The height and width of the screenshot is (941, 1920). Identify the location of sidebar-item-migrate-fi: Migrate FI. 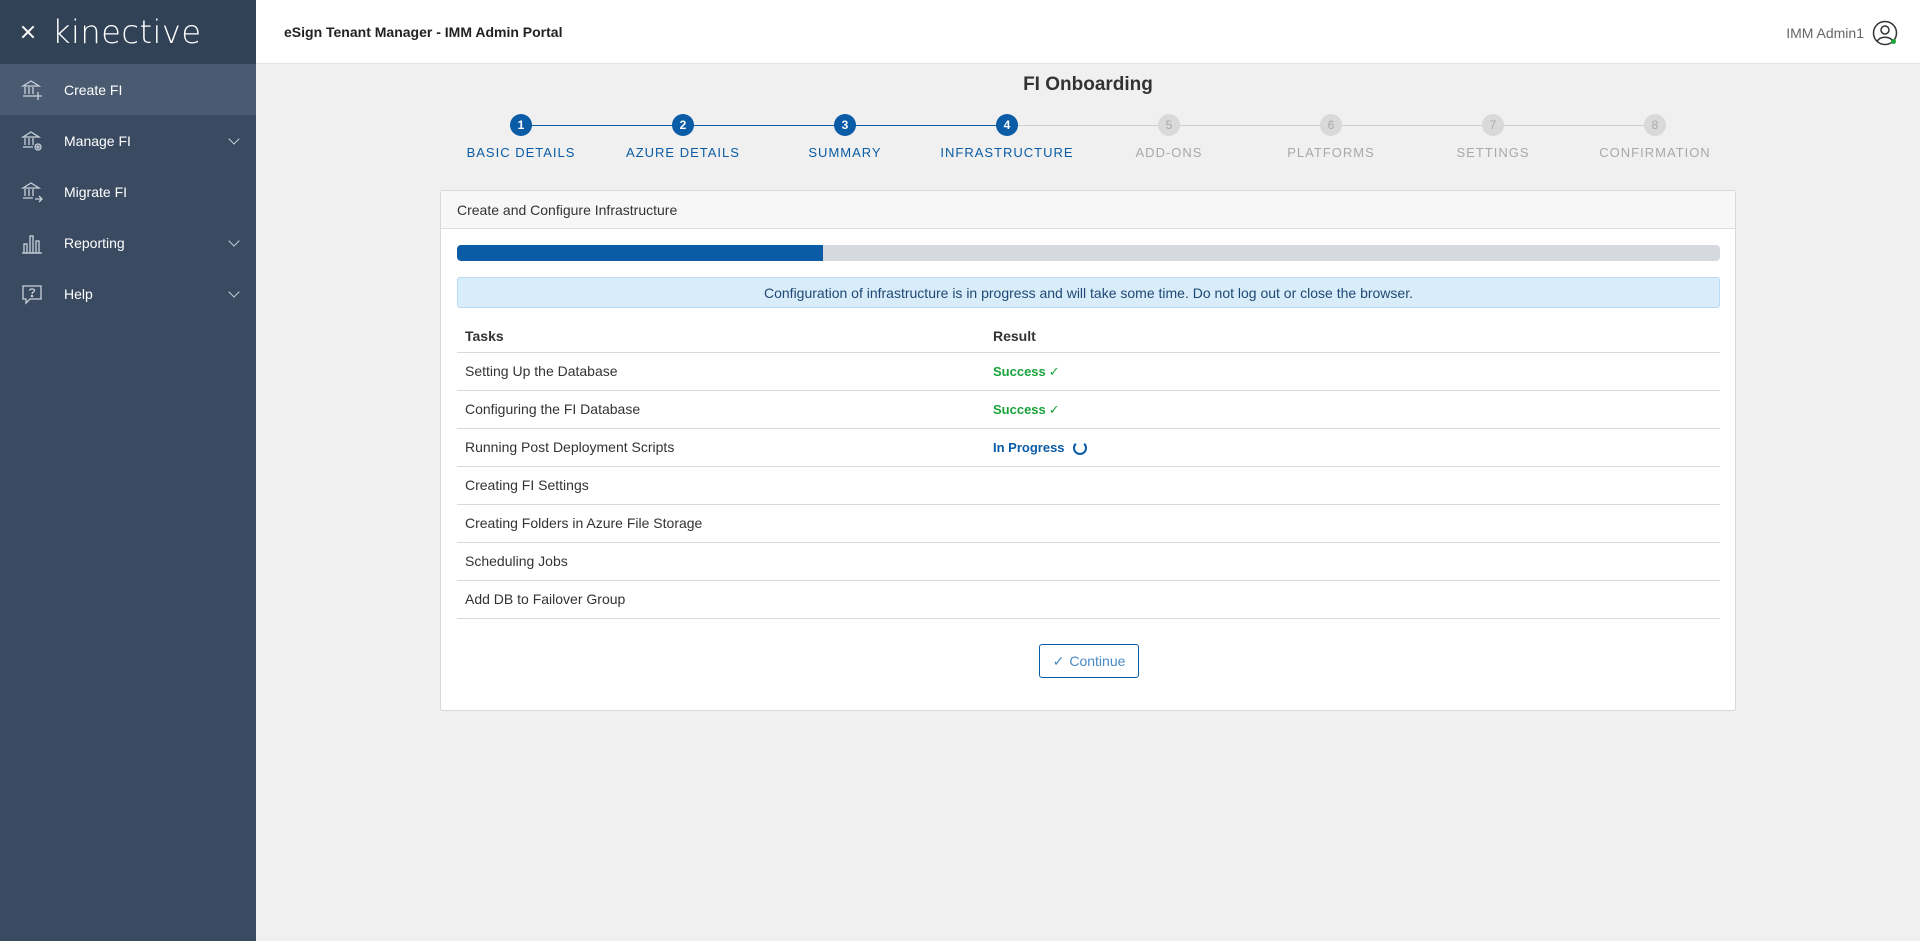
(128, 191).